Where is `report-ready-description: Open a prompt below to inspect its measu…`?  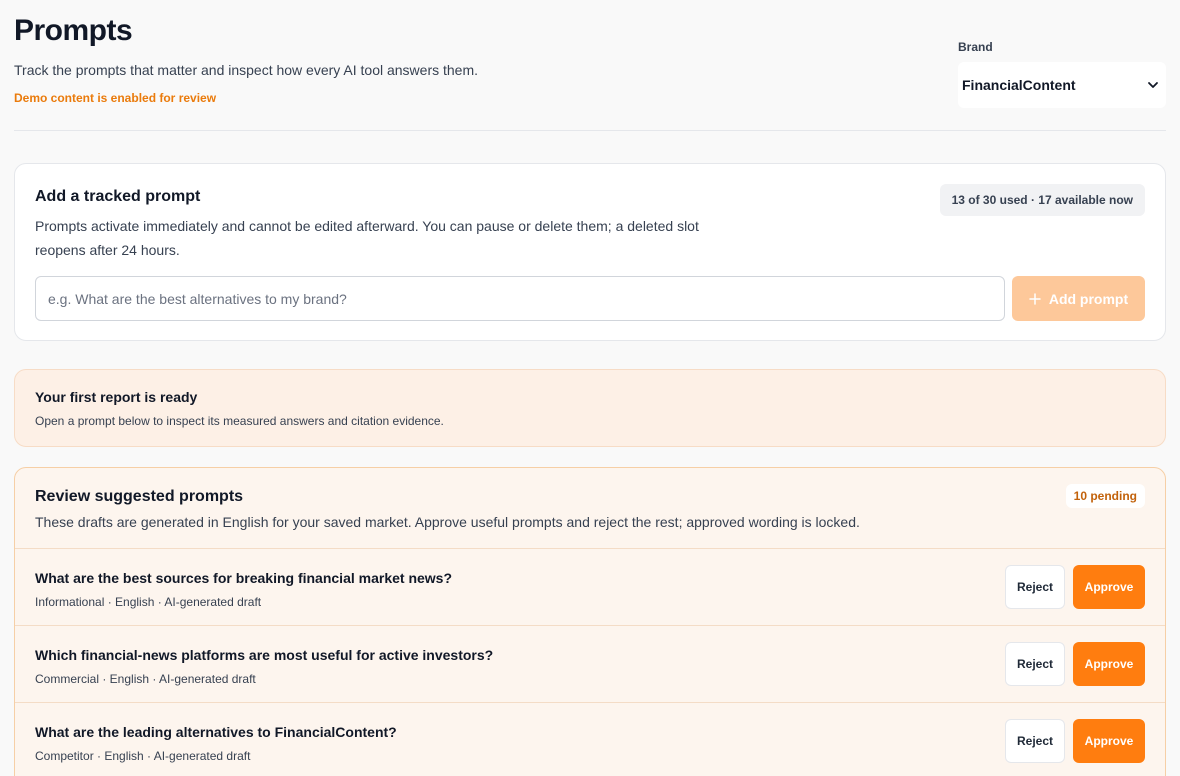 report-ready-description: Open a prompt below to inspect its measu… is located at coordinates (239, 421).